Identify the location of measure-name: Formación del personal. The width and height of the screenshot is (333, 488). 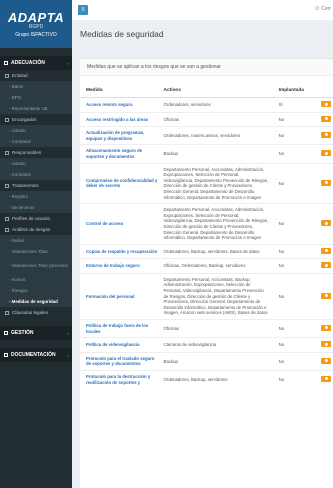
(121, 296).